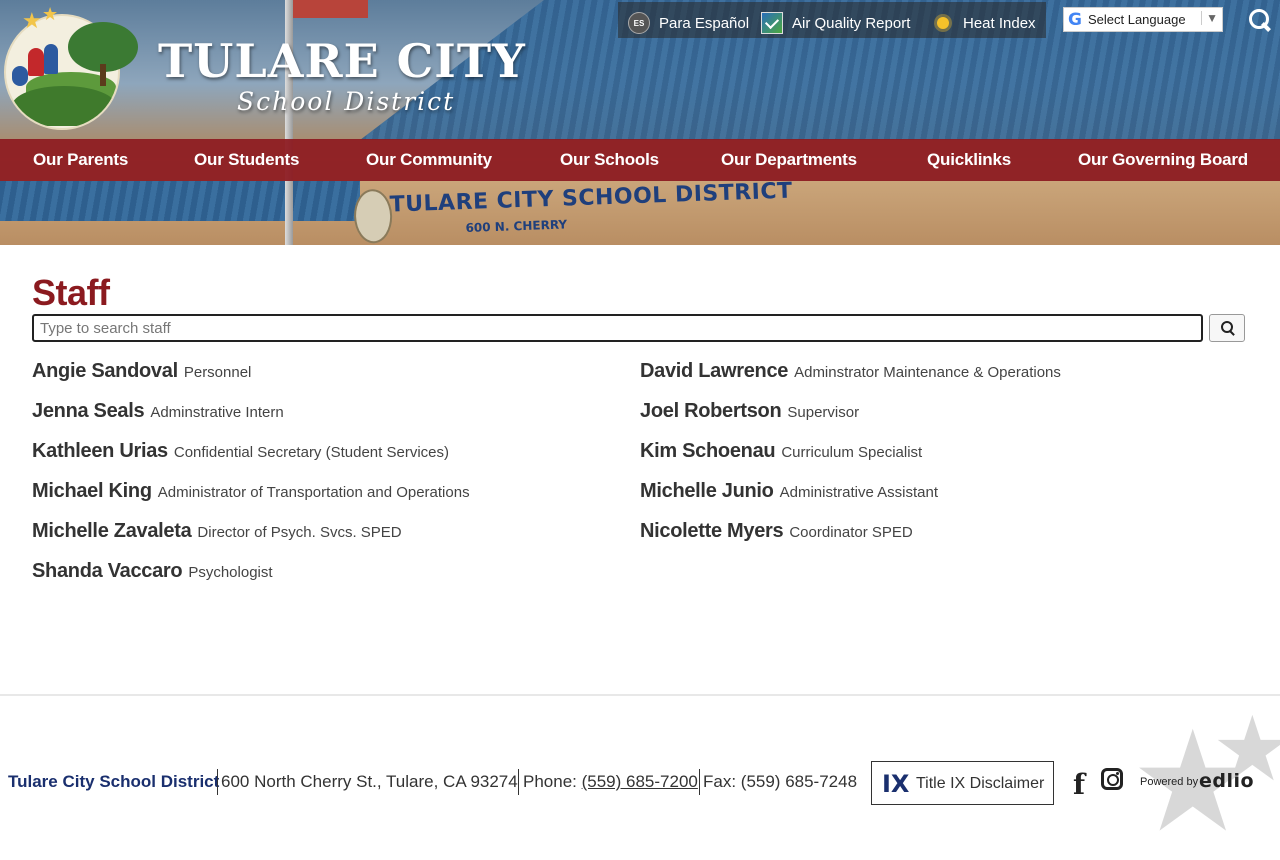 The height and width of the screenshot is (860, 1280). Describe the element at coordinates (927, 372) in the screenshot. I see `staff-role: Adminstrator Maintenance & Operations` at that location.